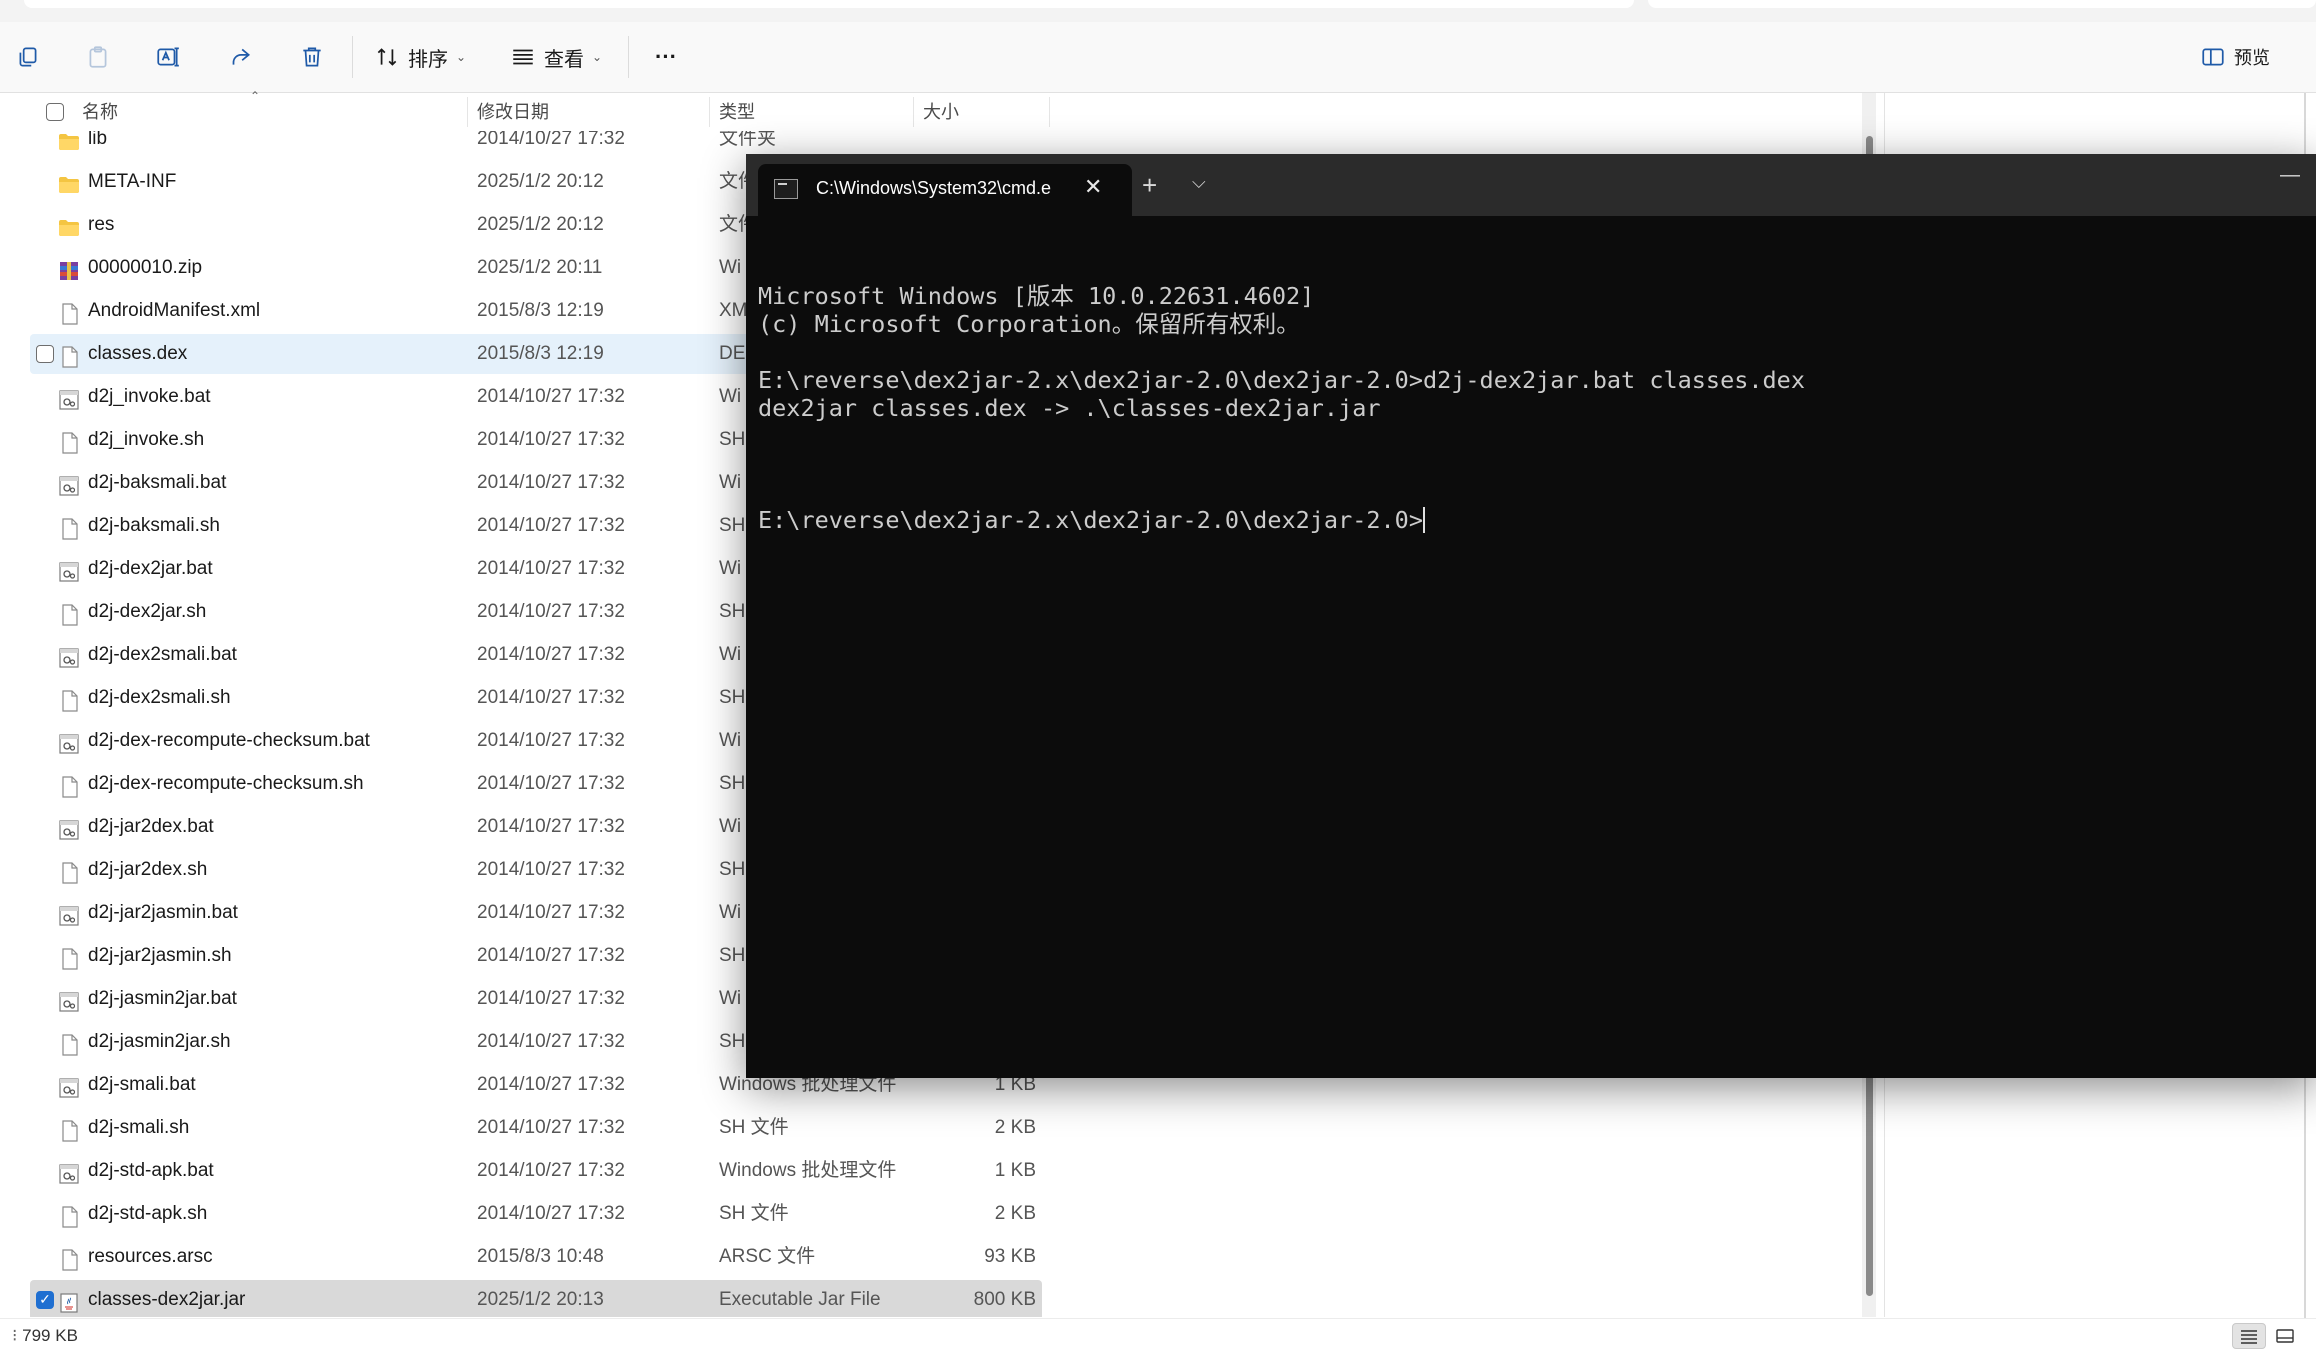 The height and width of the screenshot is (1353, 2316). What do you see at coordinates (1158, 57) in the screenshot?
I see `command-bar: 排序 ⌄ 查看 ⌄ ··· 预览` at bounding box center [1158, 57].